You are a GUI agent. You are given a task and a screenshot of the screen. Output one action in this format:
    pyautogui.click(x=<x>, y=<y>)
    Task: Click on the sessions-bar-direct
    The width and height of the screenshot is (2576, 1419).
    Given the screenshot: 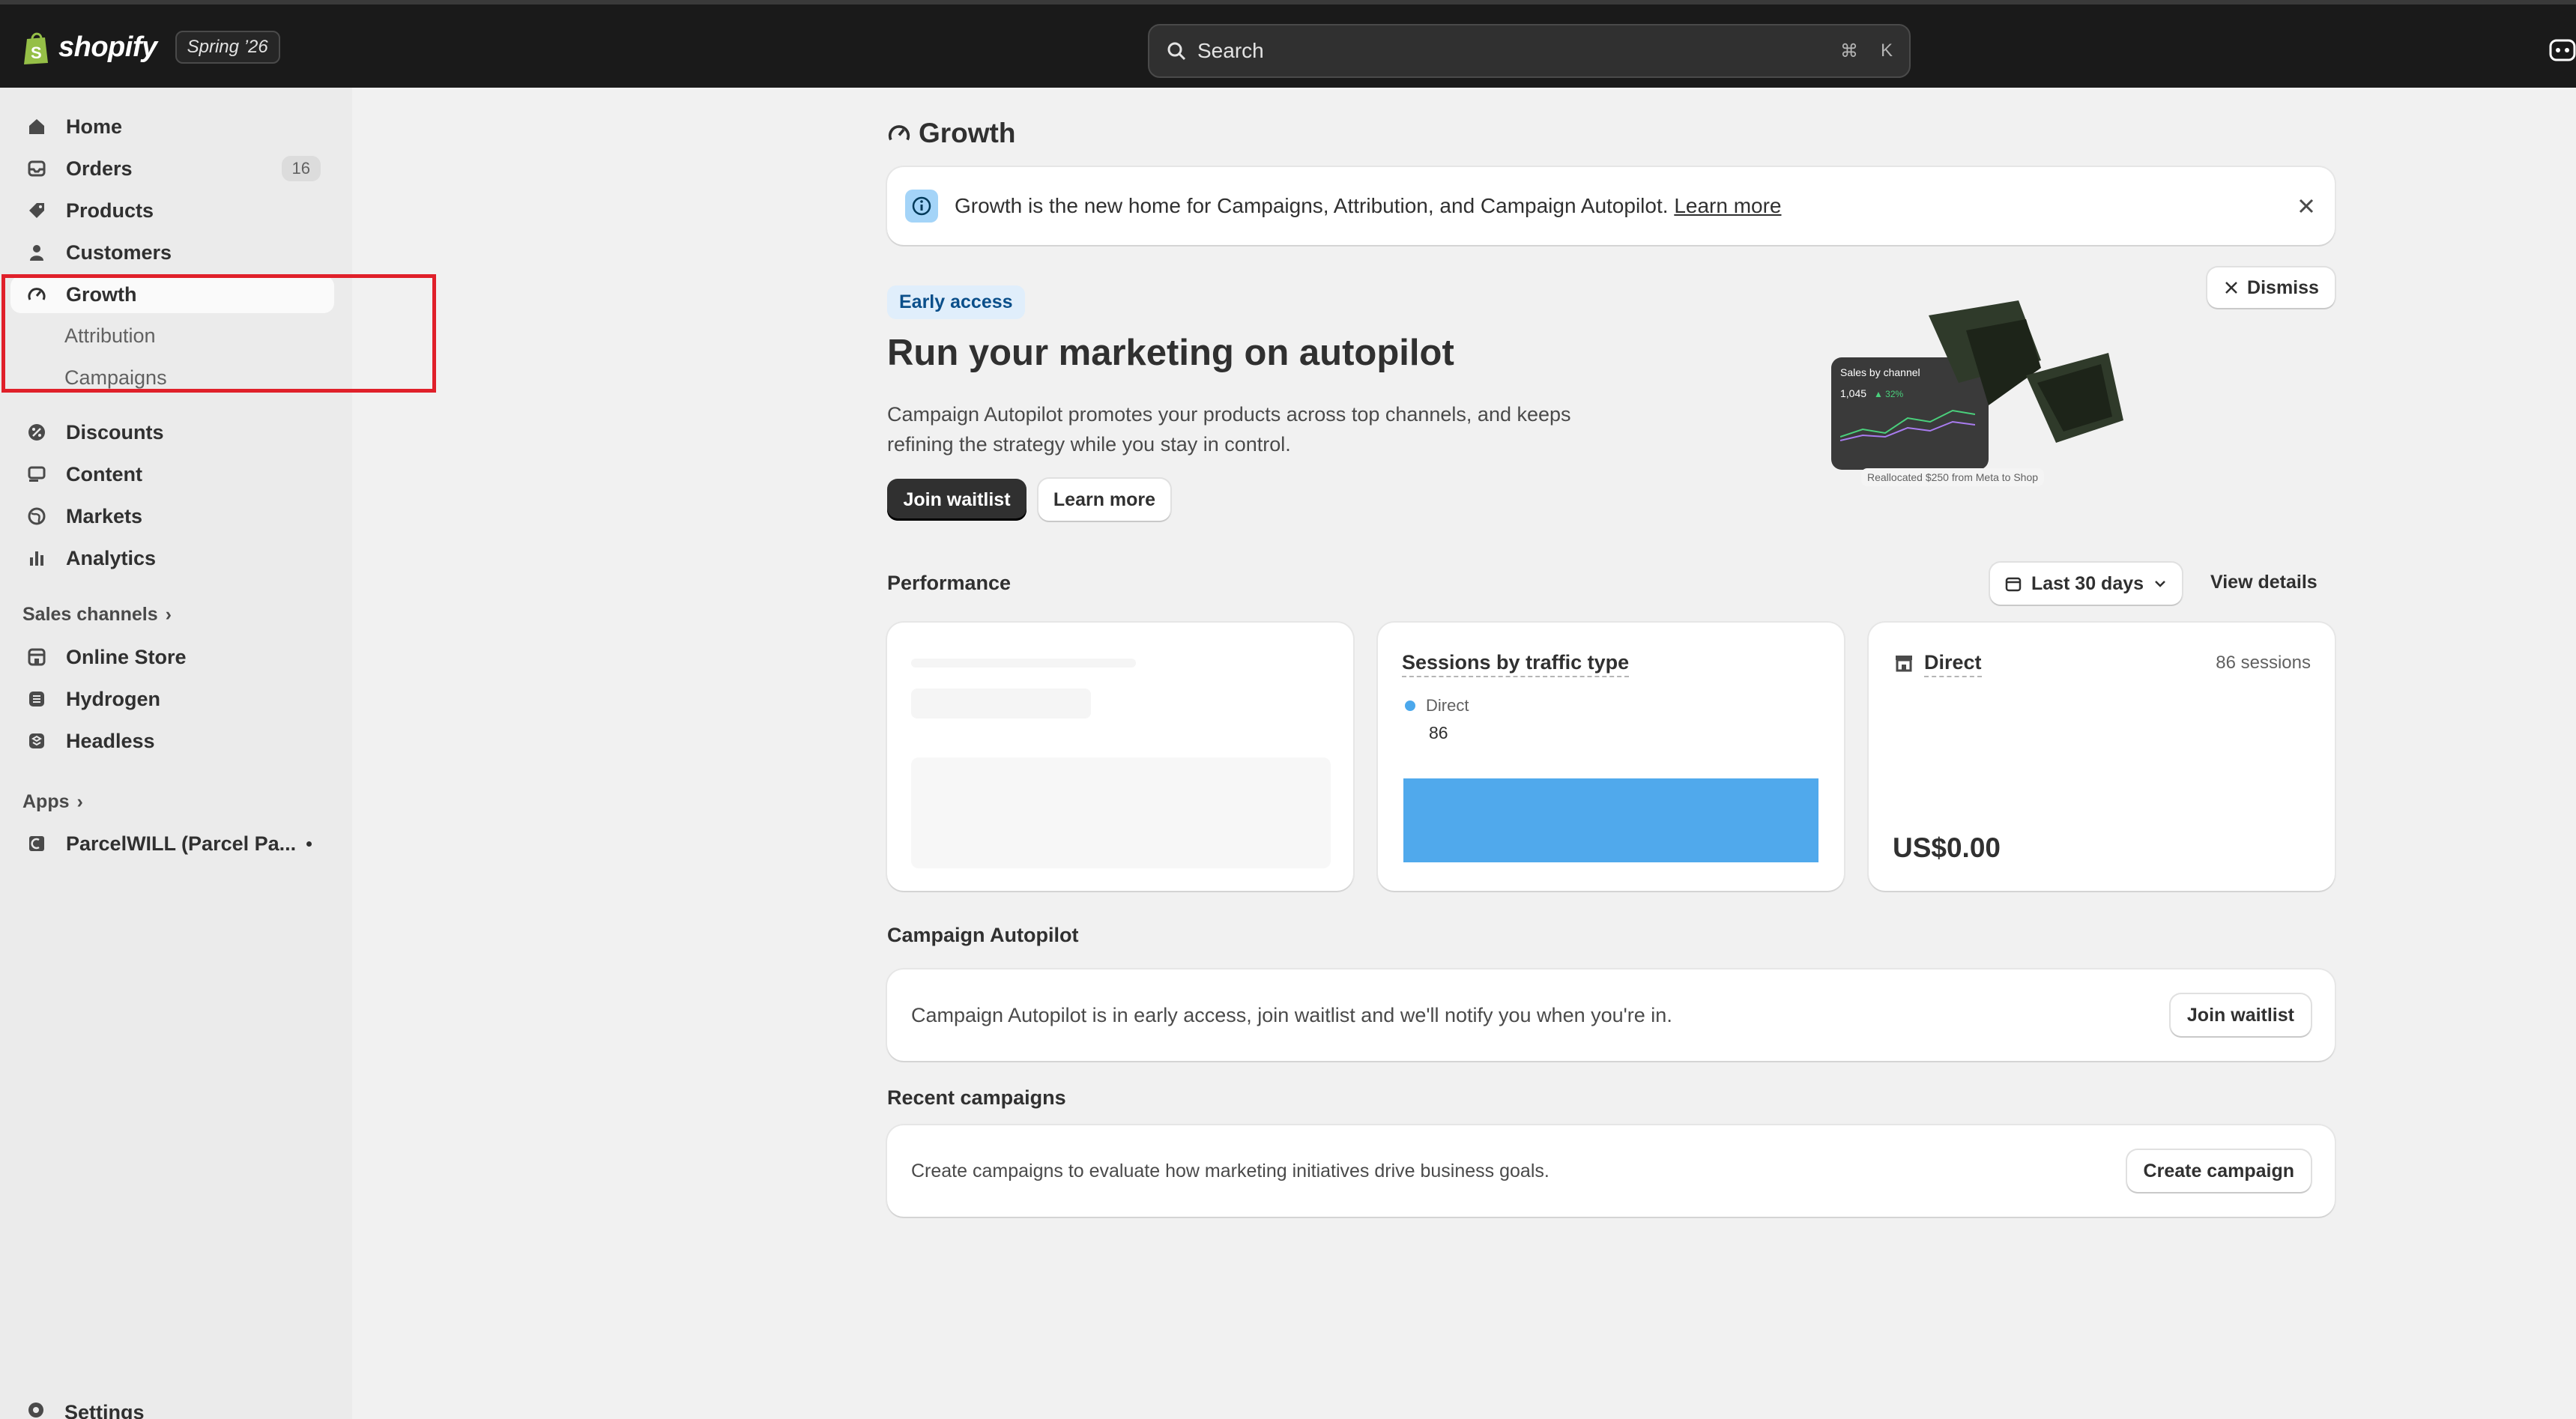 What is the action you would take?
    pyautogui.click(x=1610, y=820)
    